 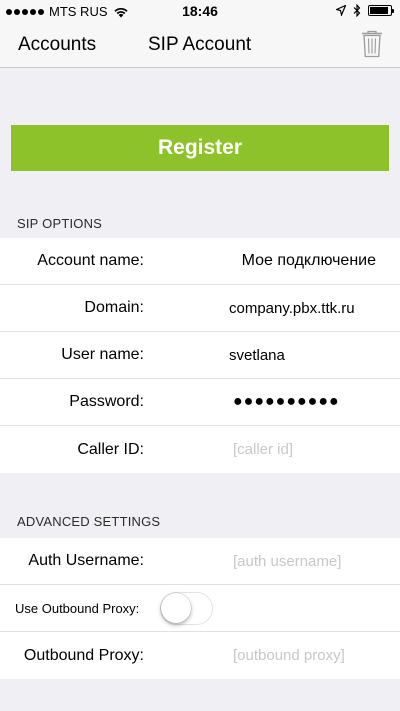 I want to click on battery-icon, so click(x=381, y=10).